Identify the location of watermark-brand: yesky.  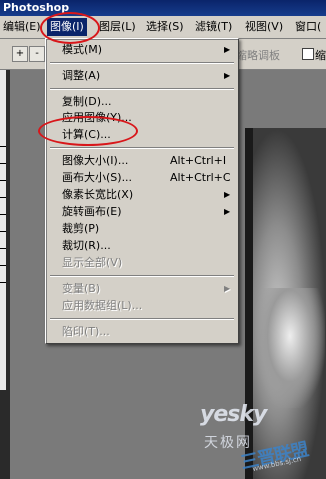
(233, 414).